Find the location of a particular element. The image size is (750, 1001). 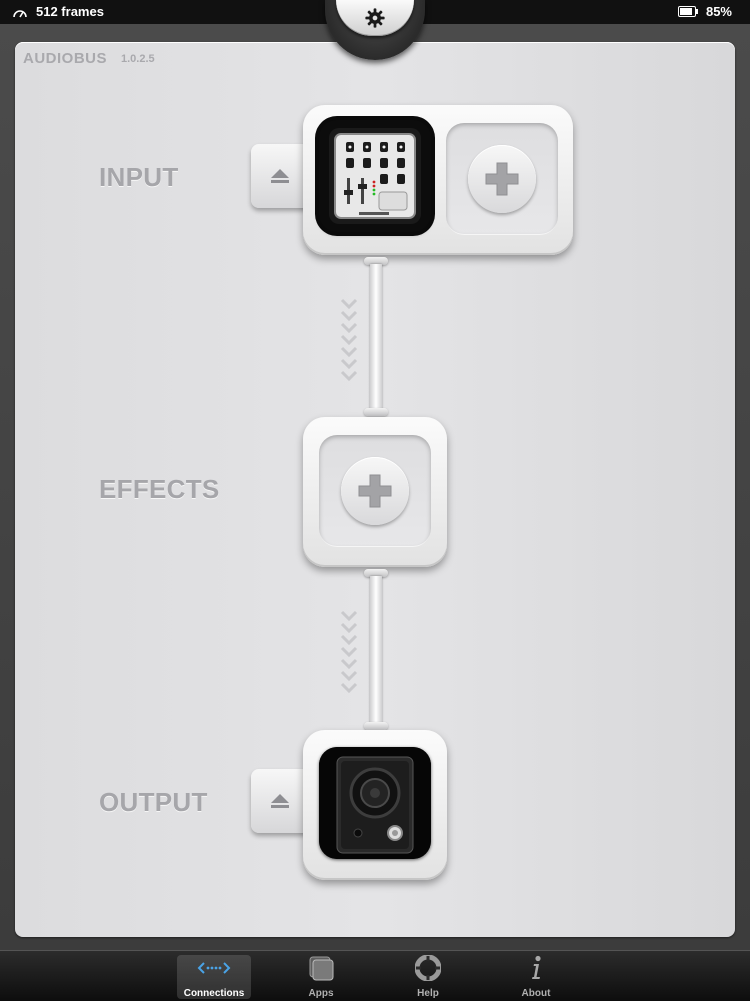

effects-add-button is located at coordinates (375, 491).